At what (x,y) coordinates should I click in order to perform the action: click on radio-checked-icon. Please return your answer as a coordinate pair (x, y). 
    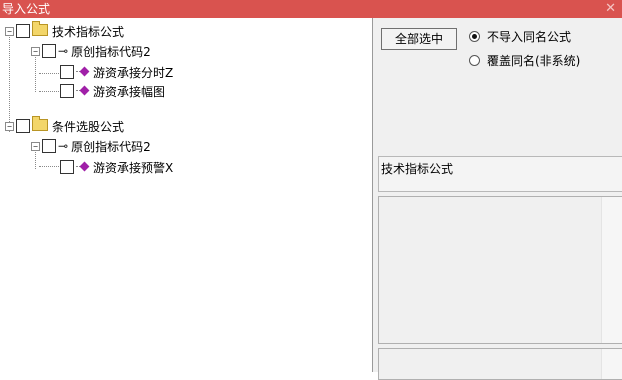
    Looking at the image, I should click on (474, 36).